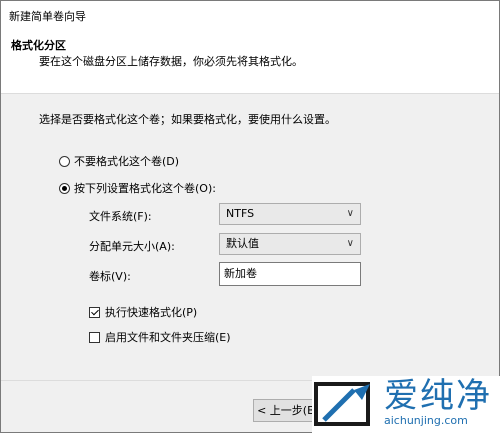 The image size is (500, 433). Describe the element at coordinates (64, 161) in the screenshot. I see `radio-no-format-indicator` at that location.